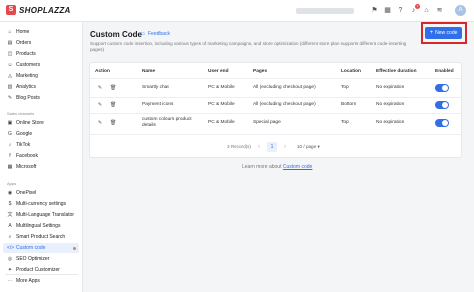 This screenshot has height=292, width=474. What do you see at coordinates (23, 32) in the screenshot?
I see `sidebar-item-label: Home` at bounding box center [23, 32].